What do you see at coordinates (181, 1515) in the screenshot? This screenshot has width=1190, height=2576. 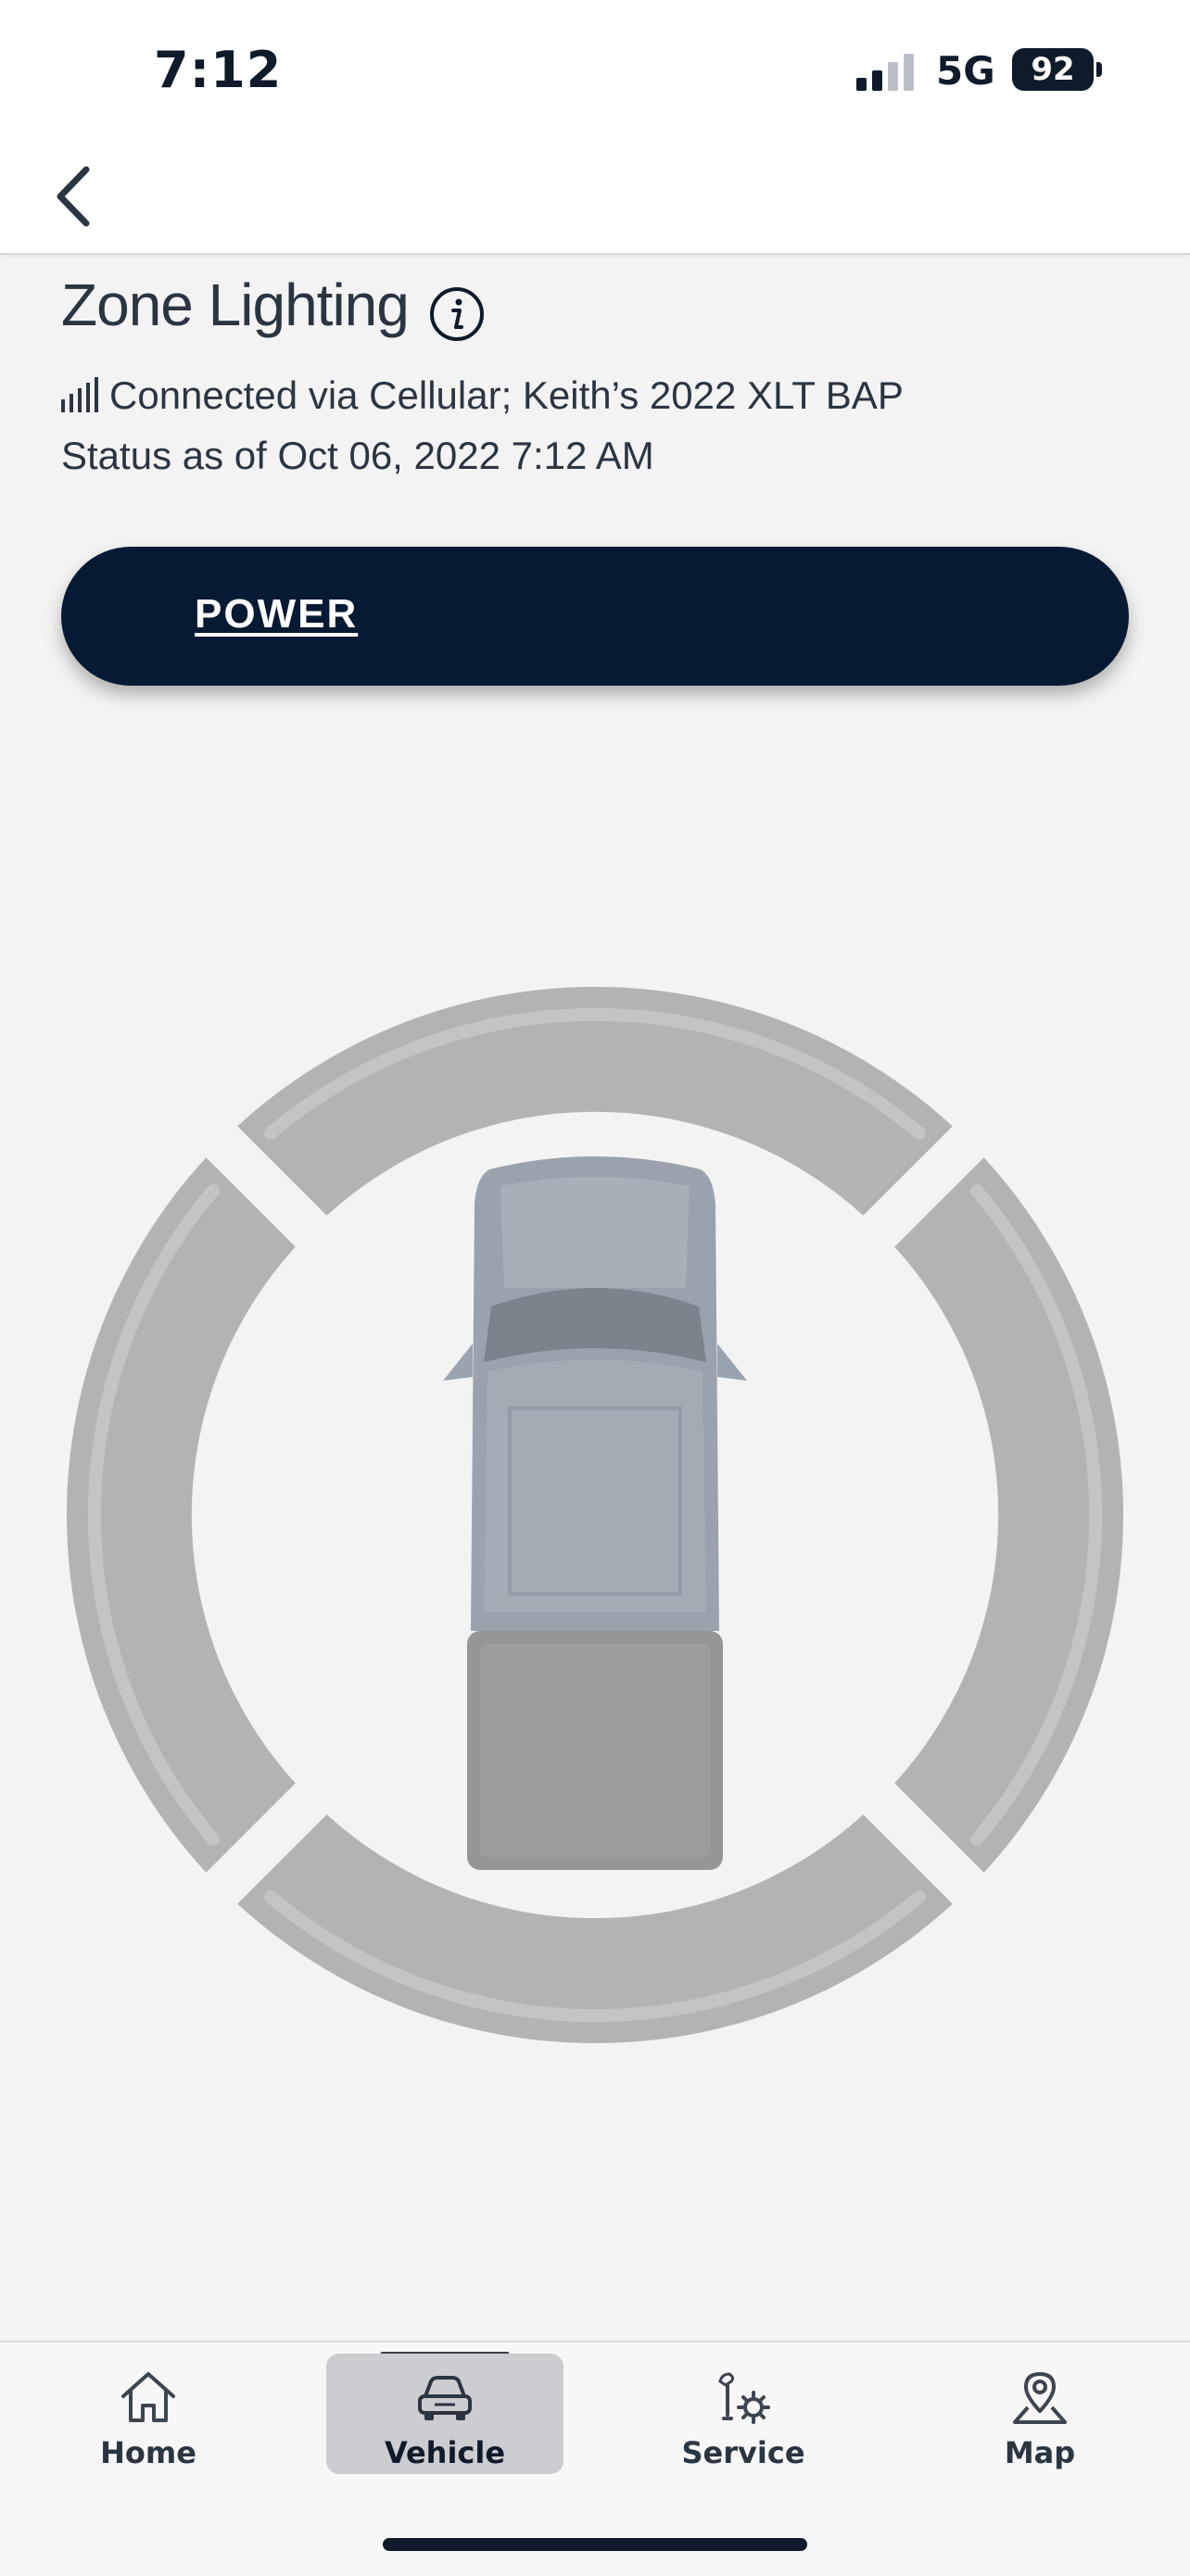 I see `left-zone` at bounding box center [181, 1515].